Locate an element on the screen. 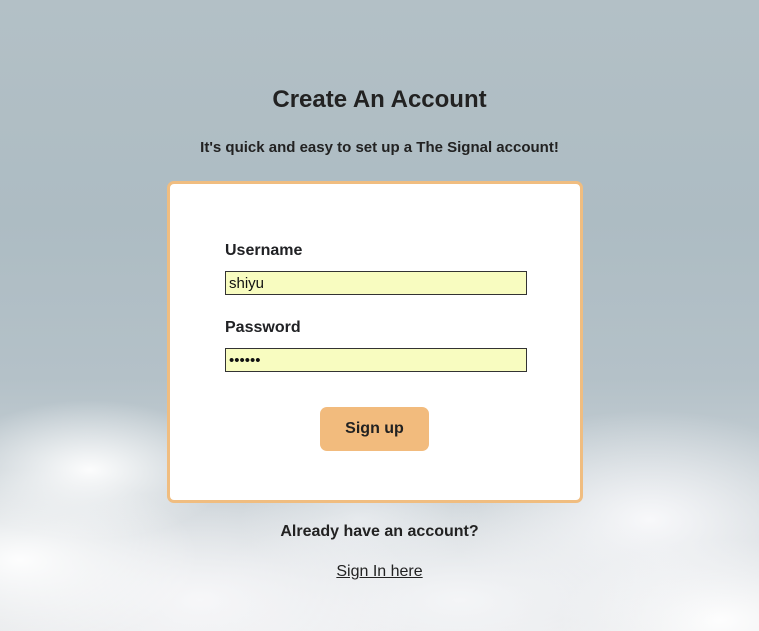  password-input is located at coordinates (376, 360).